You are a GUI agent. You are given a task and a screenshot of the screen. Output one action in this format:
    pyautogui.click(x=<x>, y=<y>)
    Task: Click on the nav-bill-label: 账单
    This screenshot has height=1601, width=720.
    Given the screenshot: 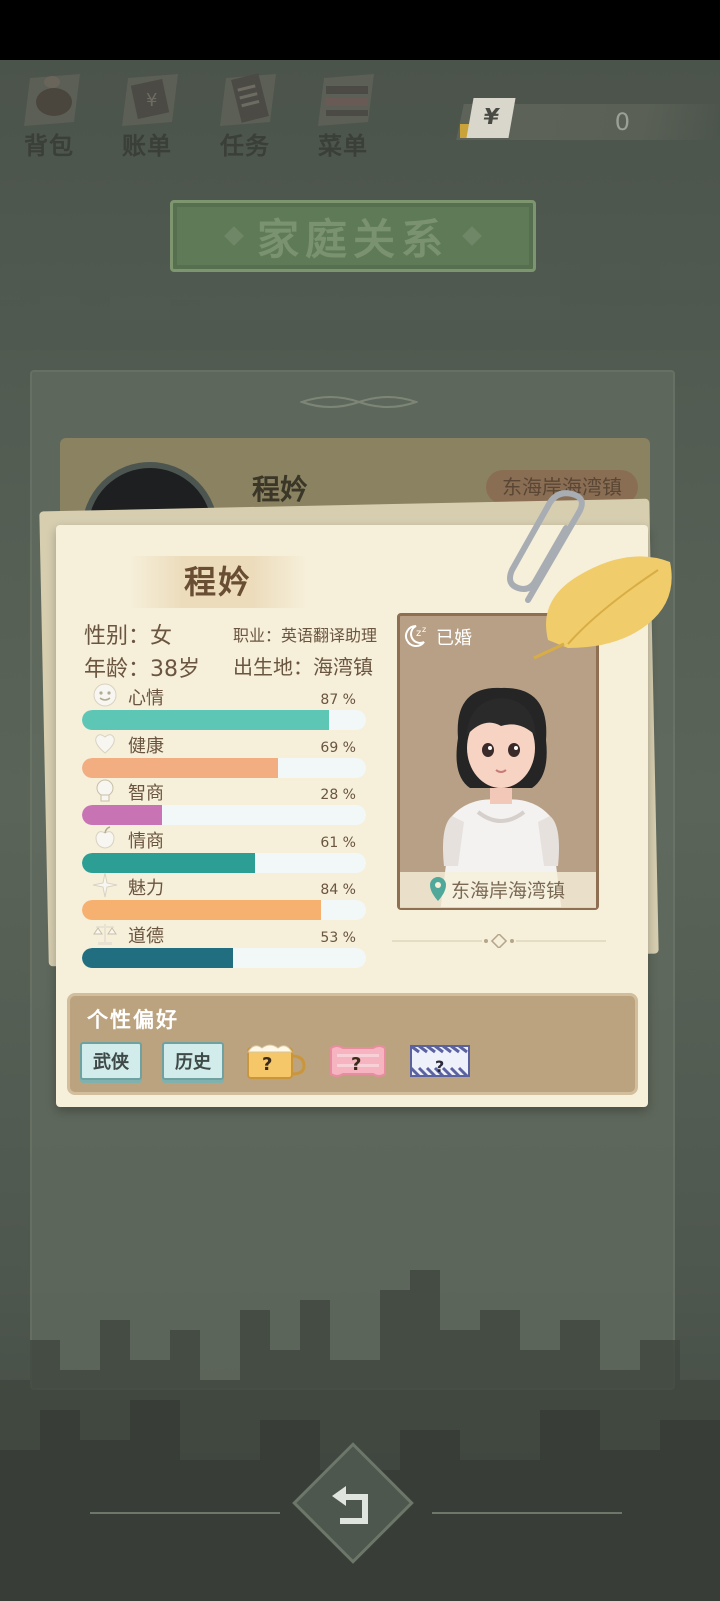 What is the action you would take?
    pyautogui.click(x=147, y=146)
    